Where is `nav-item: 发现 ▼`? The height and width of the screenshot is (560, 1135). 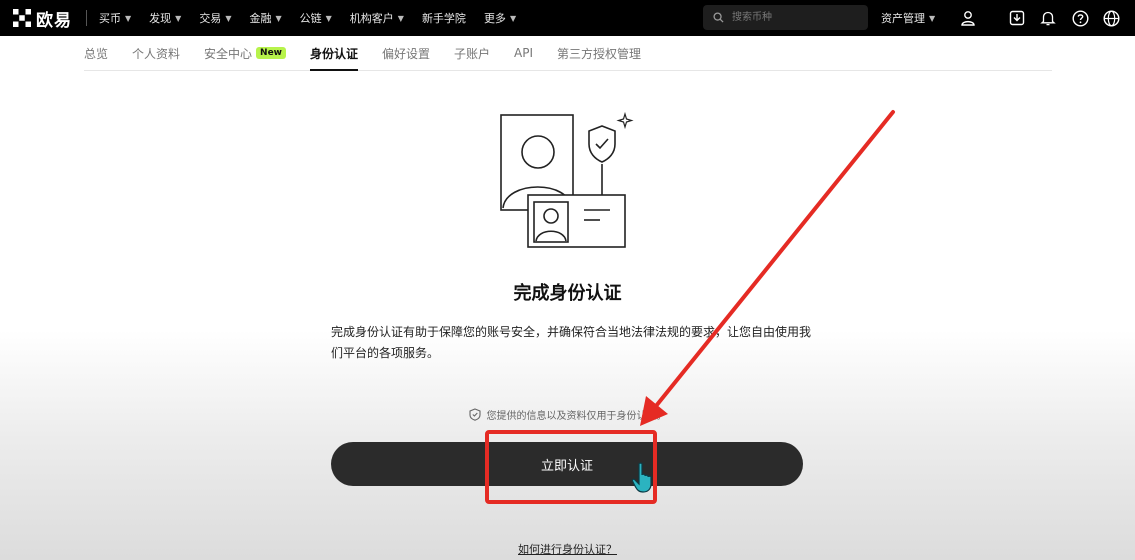
nav-item: 发现 ▼ is located at coordinates (165, 18).